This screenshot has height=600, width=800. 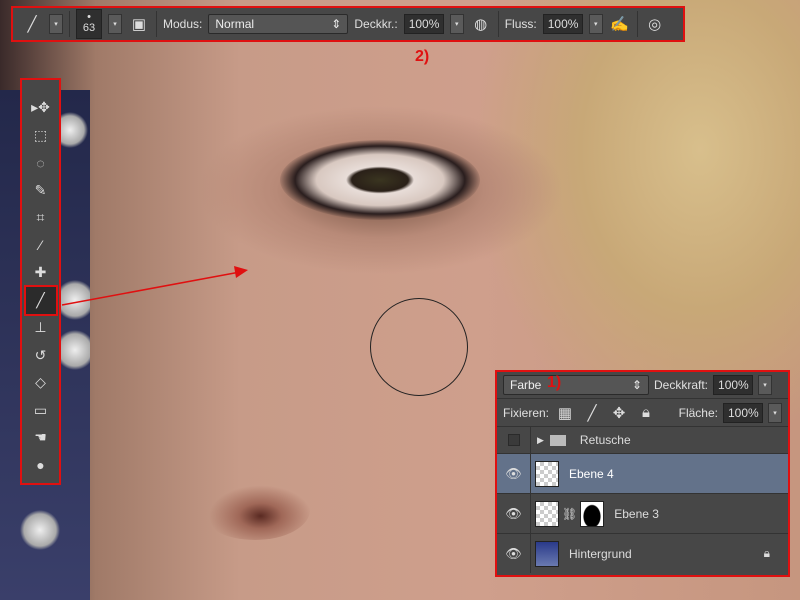 I want to click on layer-mask-thumbnail, so click(x=592, y=513).